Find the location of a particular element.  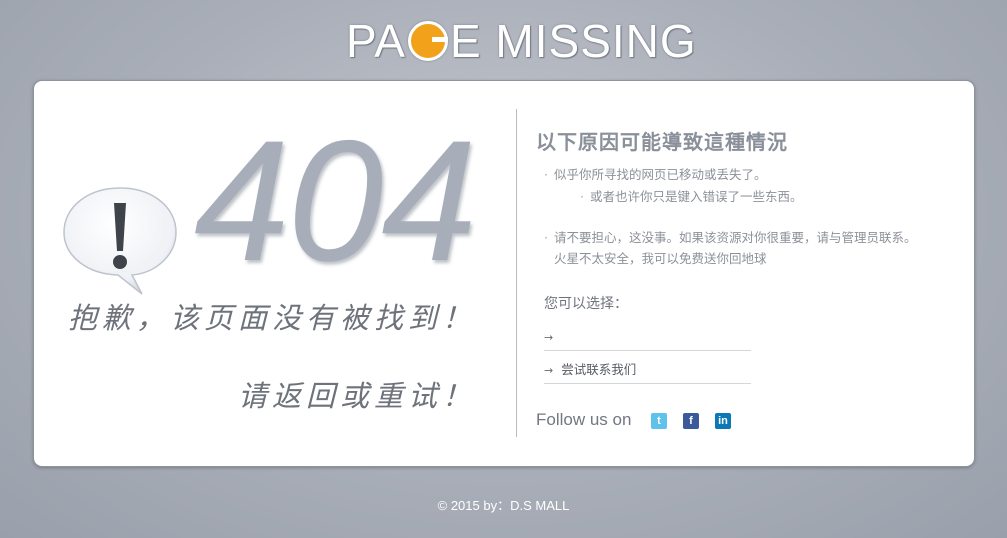

reason-item: · 请不要担心，这没事。如果该资源对你很重要，请与管理员联系。 is located at coordinates (730, 238).